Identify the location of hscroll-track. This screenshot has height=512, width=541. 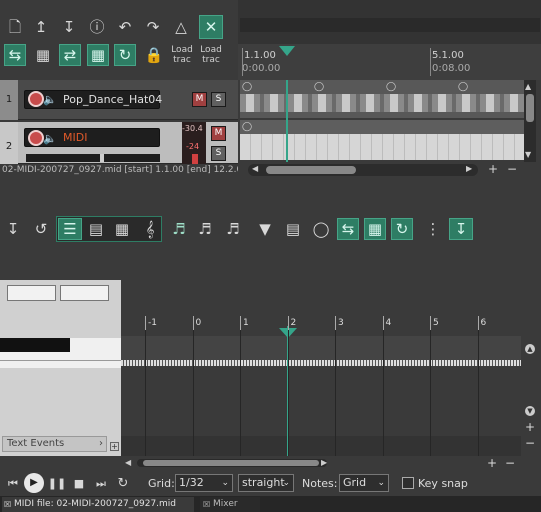
(232, 463).